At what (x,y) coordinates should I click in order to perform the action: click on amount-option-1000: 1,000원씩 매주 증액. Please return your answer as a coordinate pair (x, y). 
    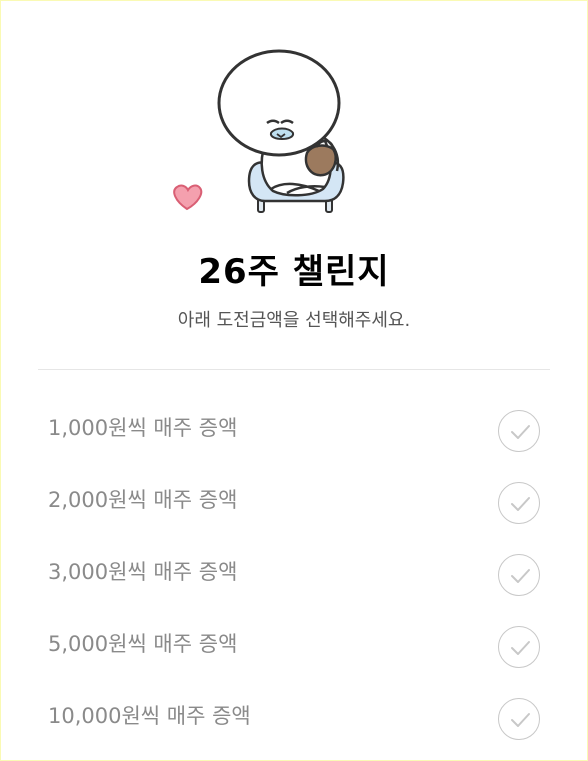
    Looking at the image, I should click on (294, 432).